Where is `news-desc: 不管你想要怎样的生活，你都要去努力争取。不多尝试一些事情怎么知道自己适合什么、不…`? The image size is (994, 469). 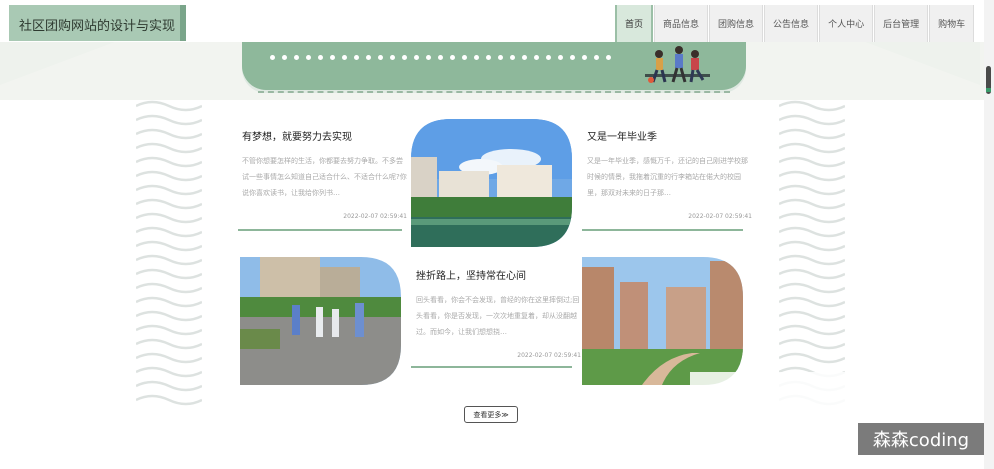
news-desc: 不管你想要怎样的生活，你都要去努力争取。不多尝试一些事情怎么知道自己适合什么、不… is located at coordinates (324, 177).